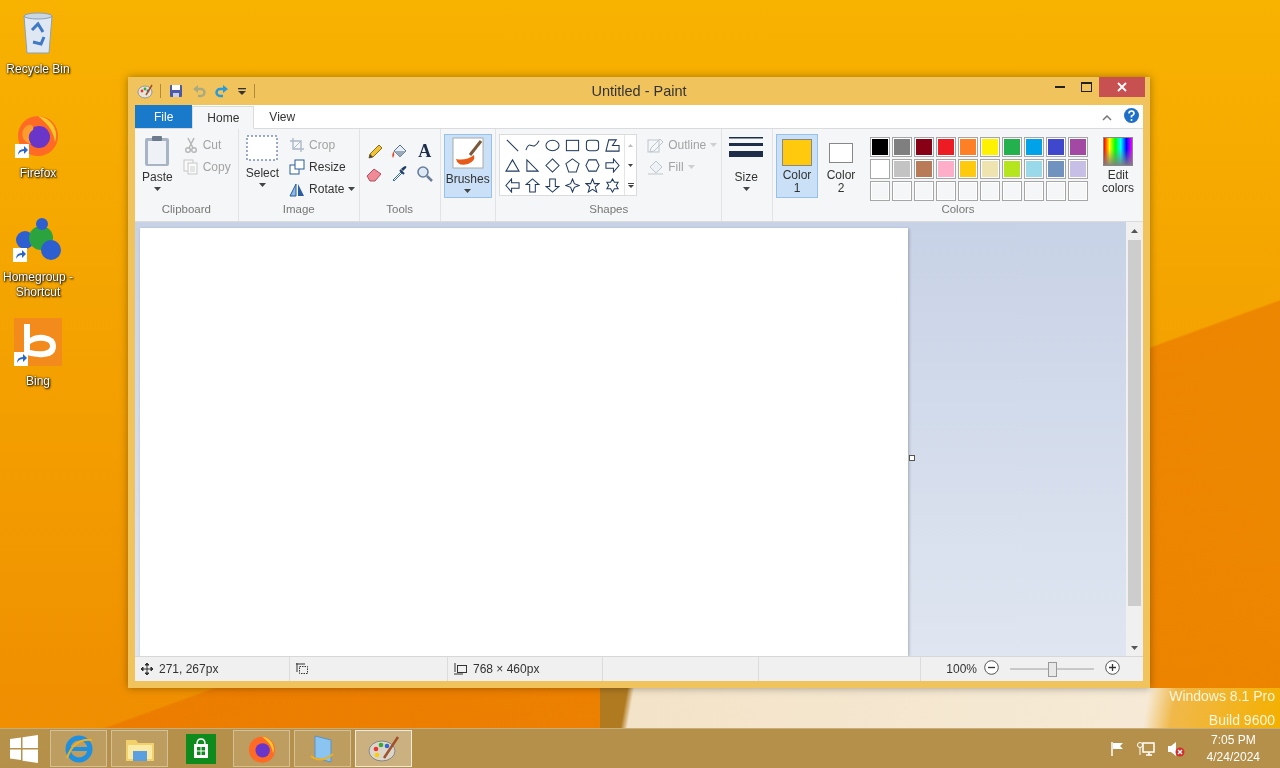 Image resolution: width=1280 pixels, height=768 pixels. Describe the element at coordinates (639, 91) in the screenshot. I see `window-title: Untitled - Paint` at that location.